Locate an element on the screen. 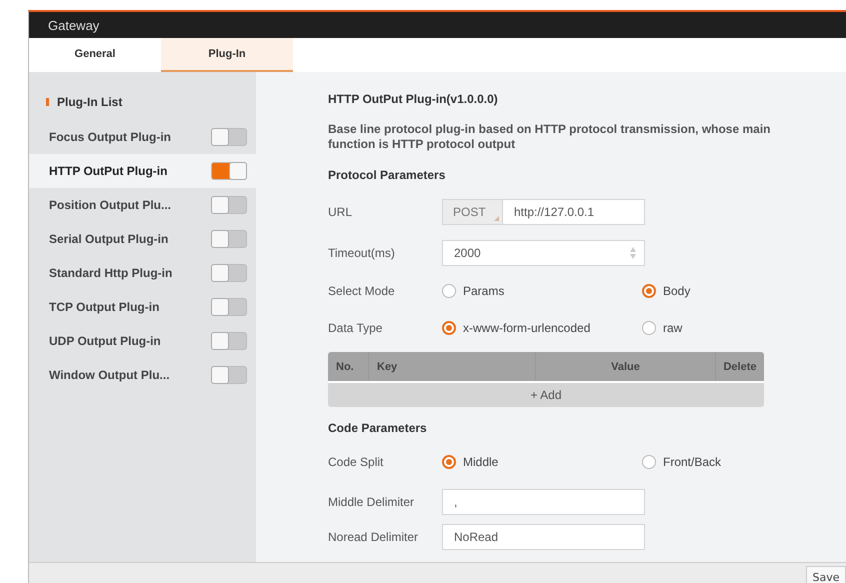 This screenshot has height=583, width=846. text-field: NoRead is located at coordinates (543, 537).